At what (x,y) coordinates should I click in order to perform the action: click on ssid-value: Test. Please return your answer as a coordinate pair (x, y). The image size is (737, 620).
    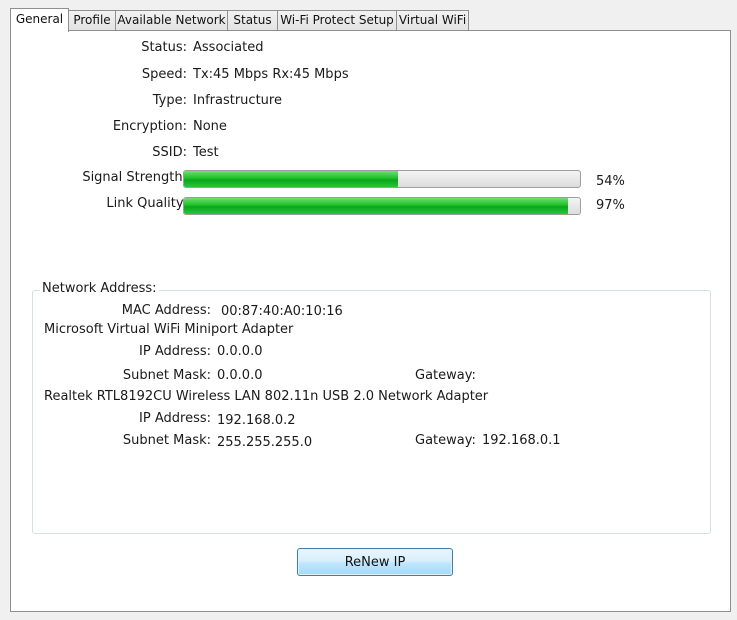
    Looking at the image, I should click on (206, 152).